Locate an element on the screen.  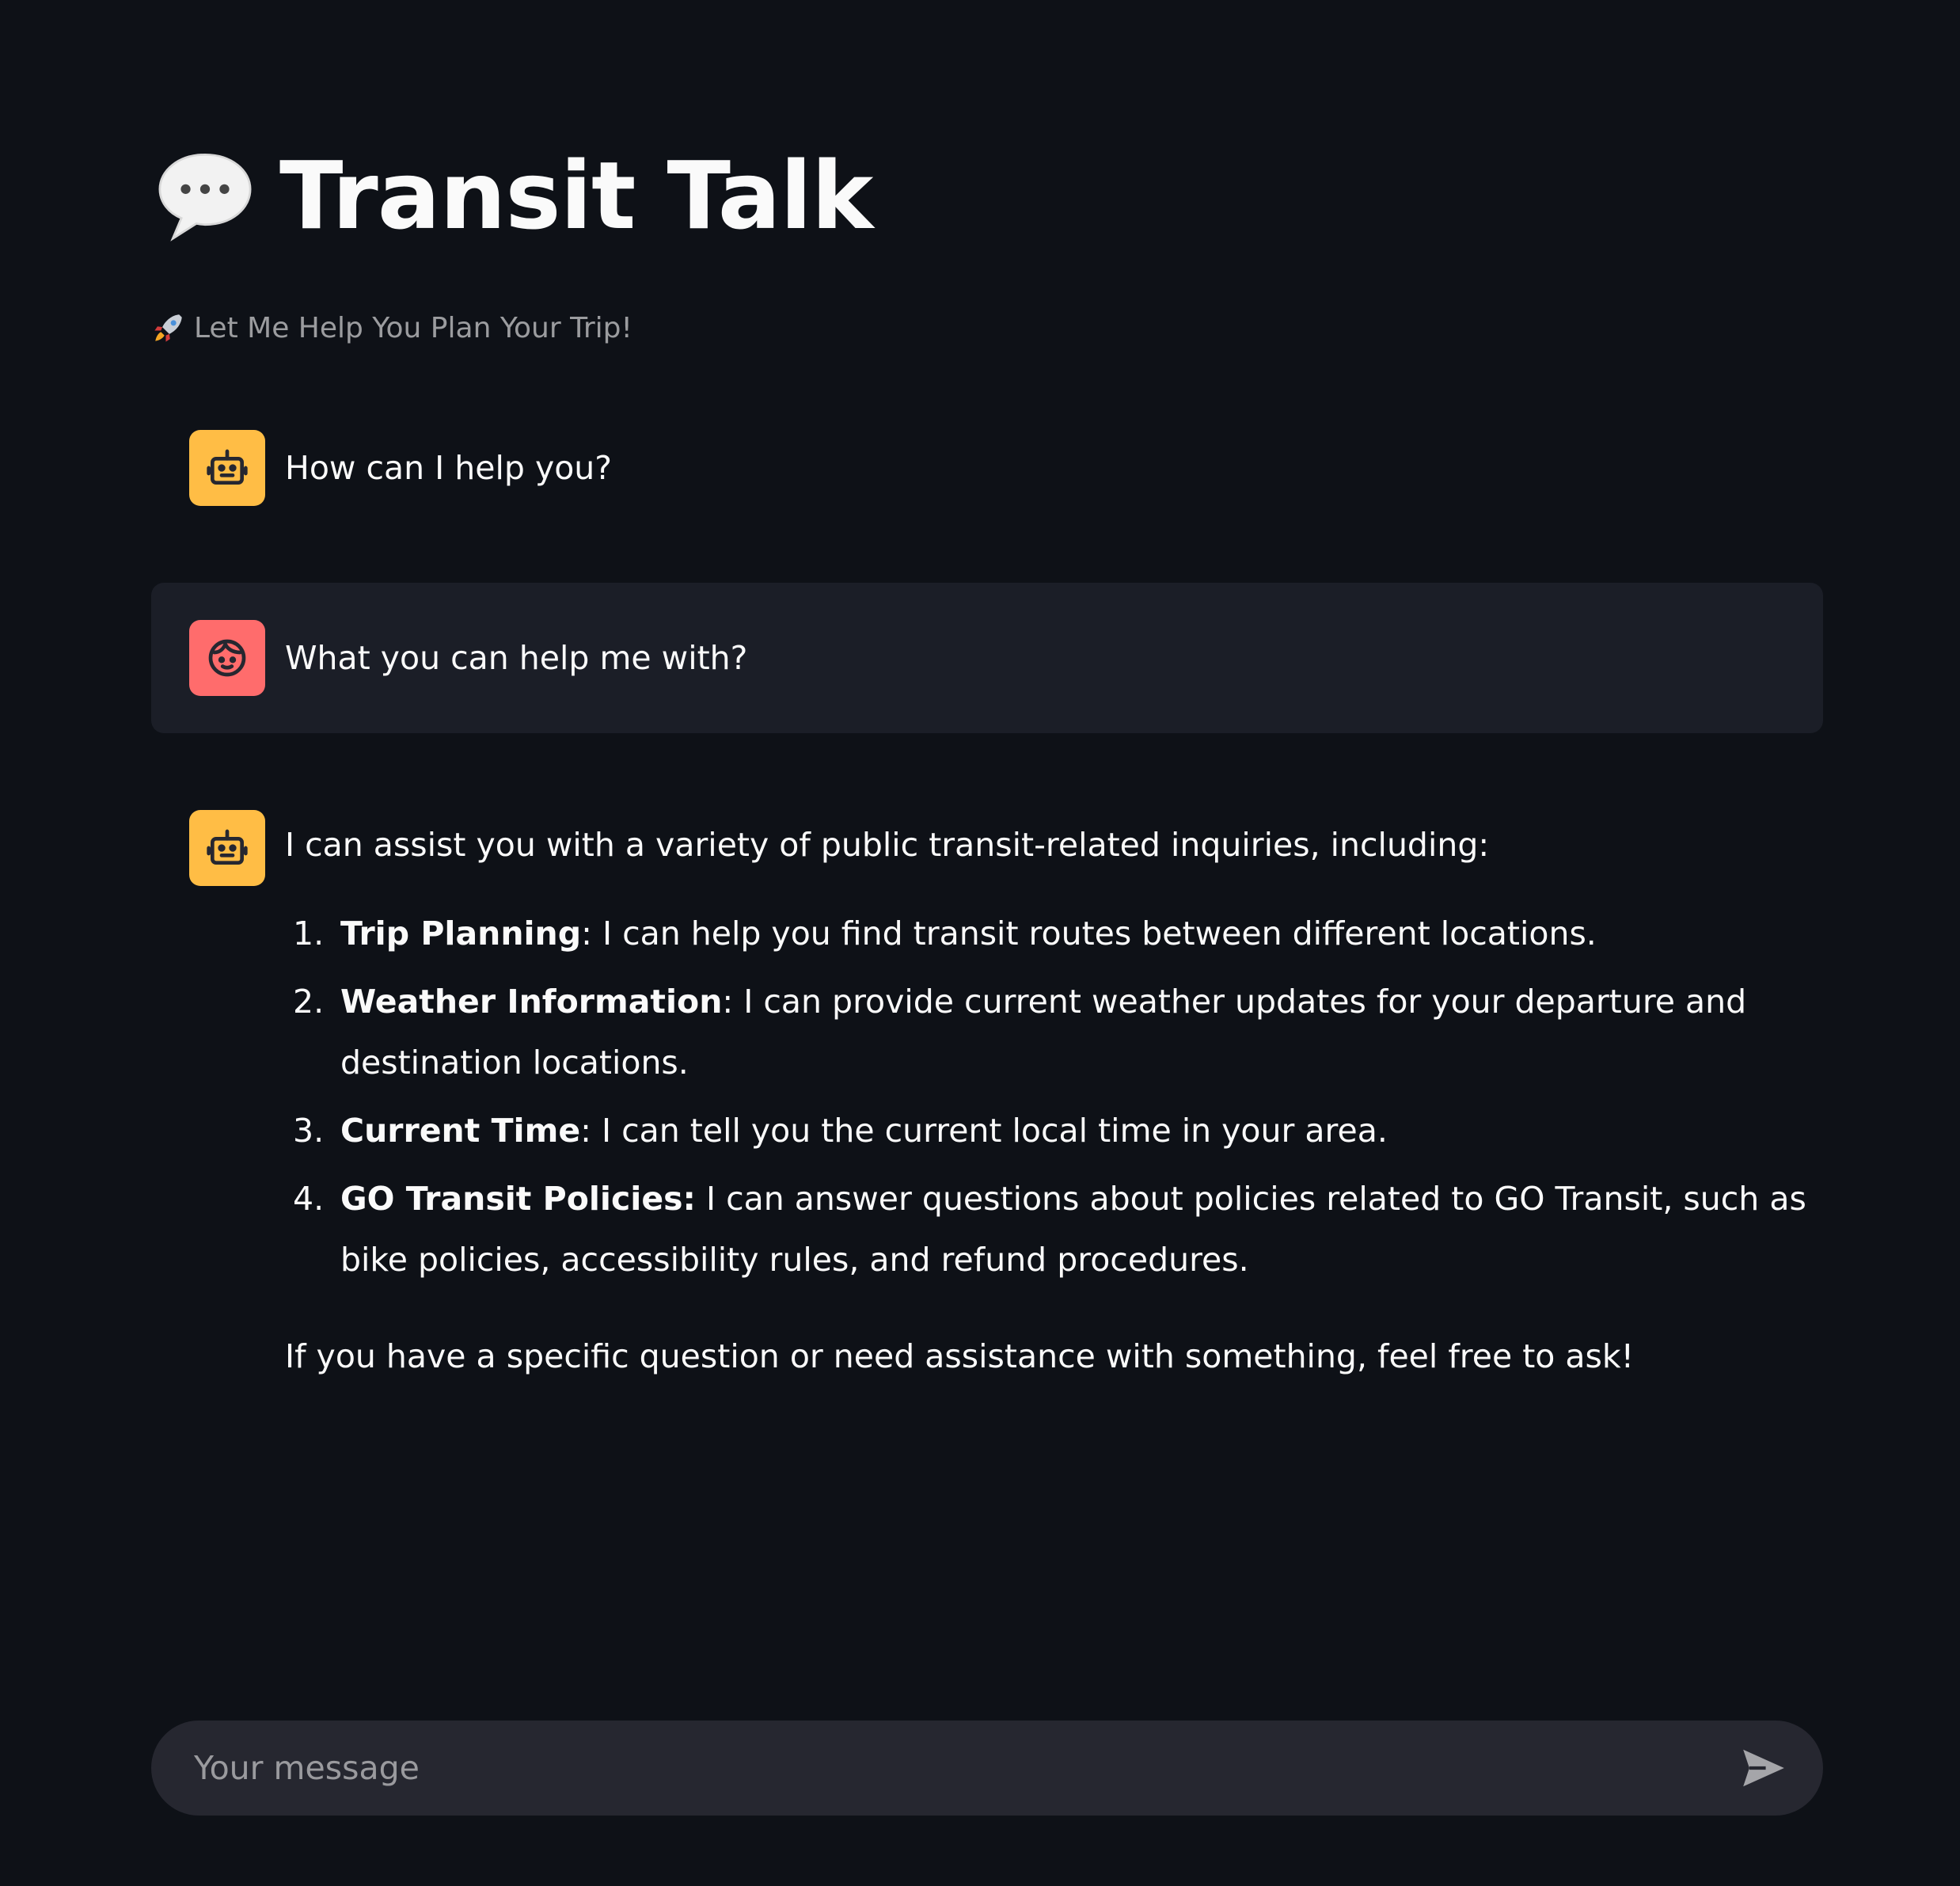
message-text: How can I help you? is located at coordinates (449, 468).